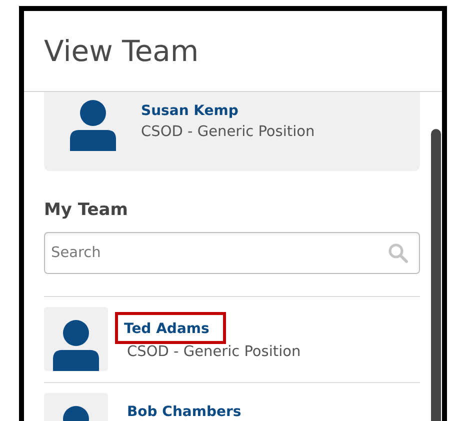  What do you see at coordinates (184, 411) in the screenshot?
I see `person-name-link: Bob Chambers` at bounding box center [184, 411].